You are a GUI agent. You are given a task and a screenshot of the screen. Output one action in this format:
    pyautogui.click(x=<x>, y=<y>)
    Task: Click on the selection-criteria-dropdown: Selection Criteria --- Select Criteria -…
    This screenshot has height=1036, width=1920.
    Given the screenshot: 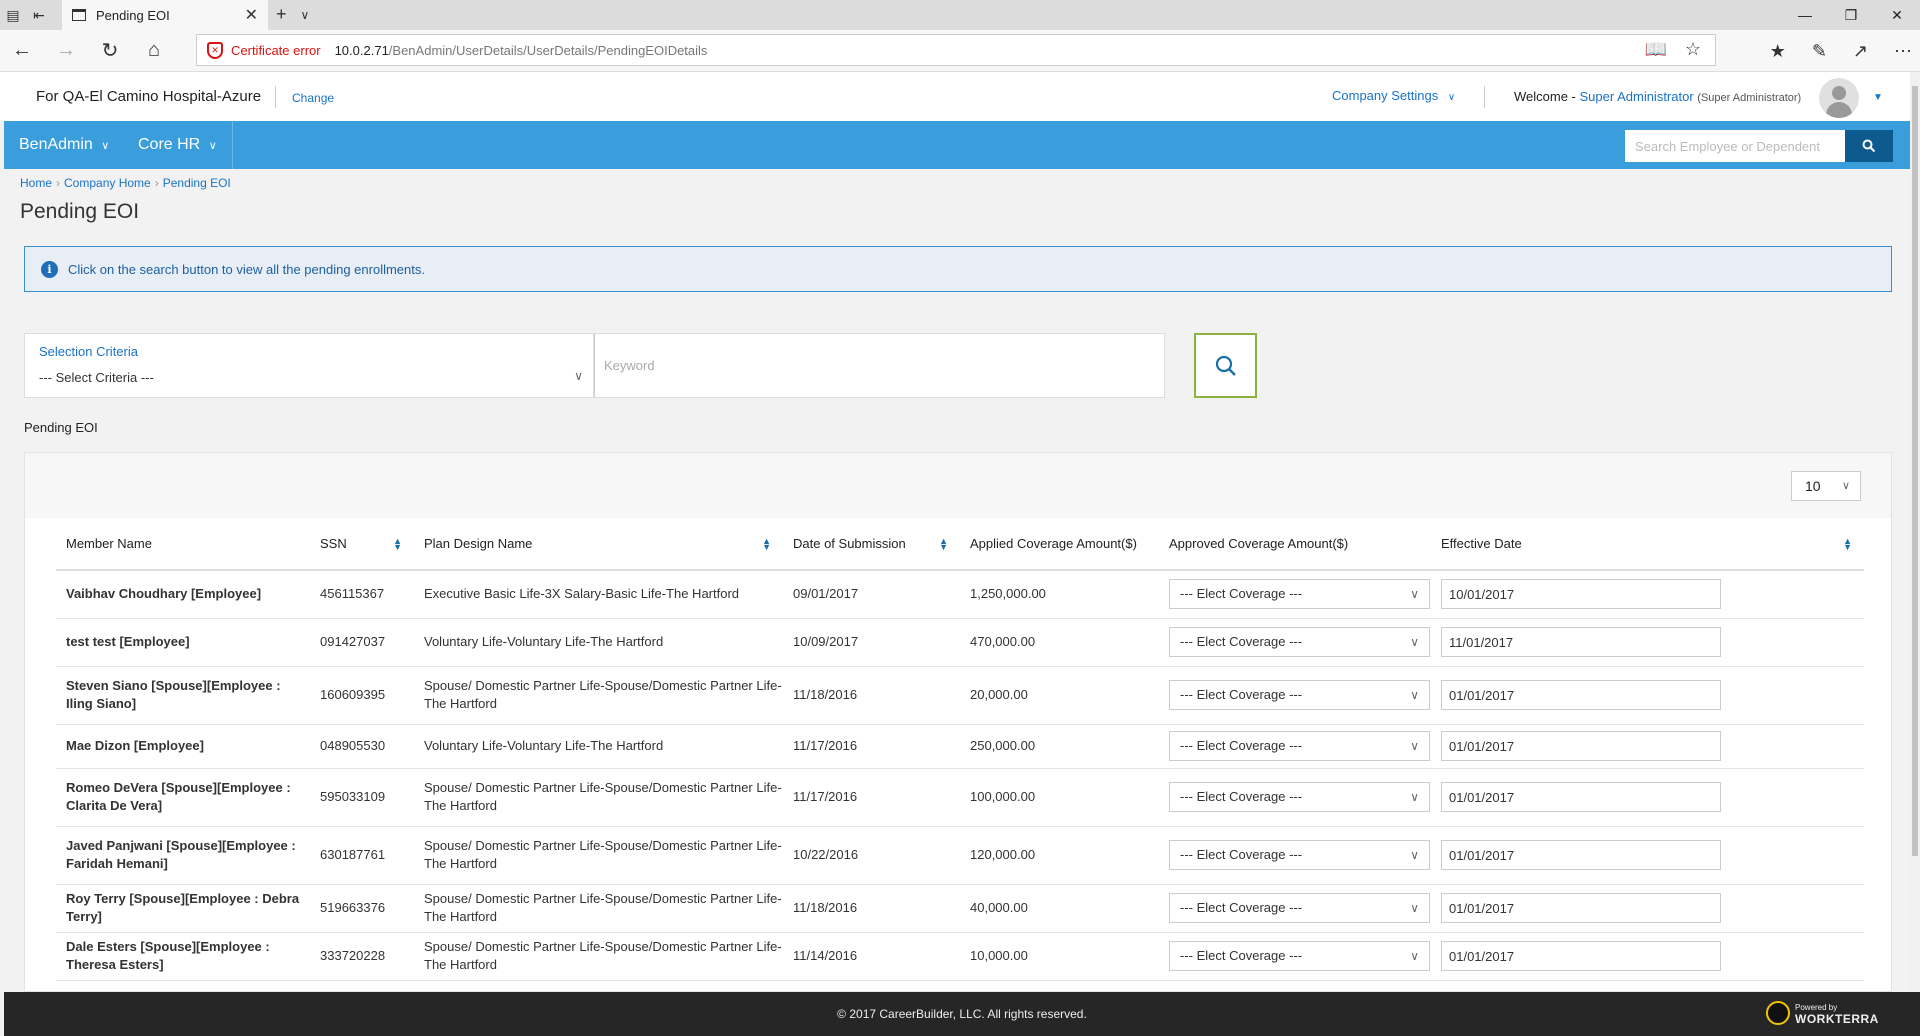 What is the action you would take?
    pyautogui.click(x=309, y=365)
    